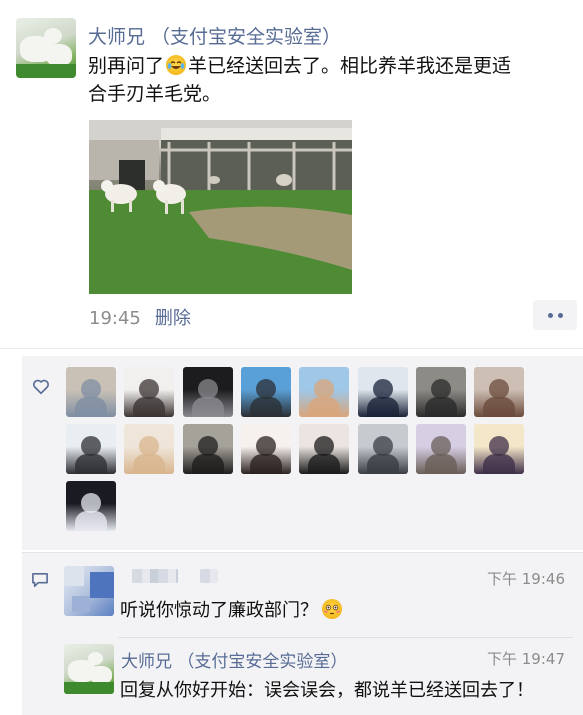  Describe the element at coordinates (300, 80) in the screenshot. I see `post-text: 别再问了 羊已经送回去了。相比养羊我还是更适合手刃羊毛党。` at that location.